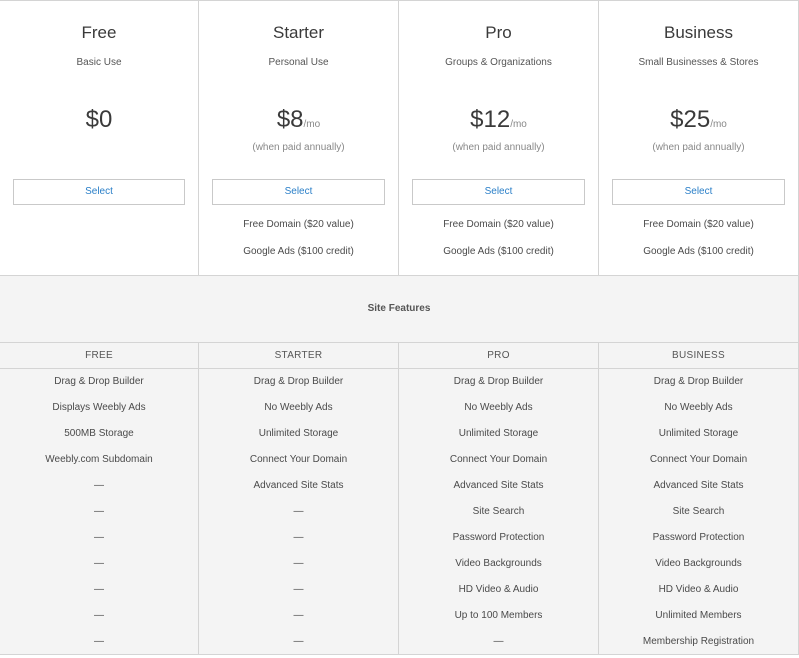 Image resolution: width=799 pixels, height=658 pixels. I want to click on site-features-heading: Site Features, so click(399, 309).